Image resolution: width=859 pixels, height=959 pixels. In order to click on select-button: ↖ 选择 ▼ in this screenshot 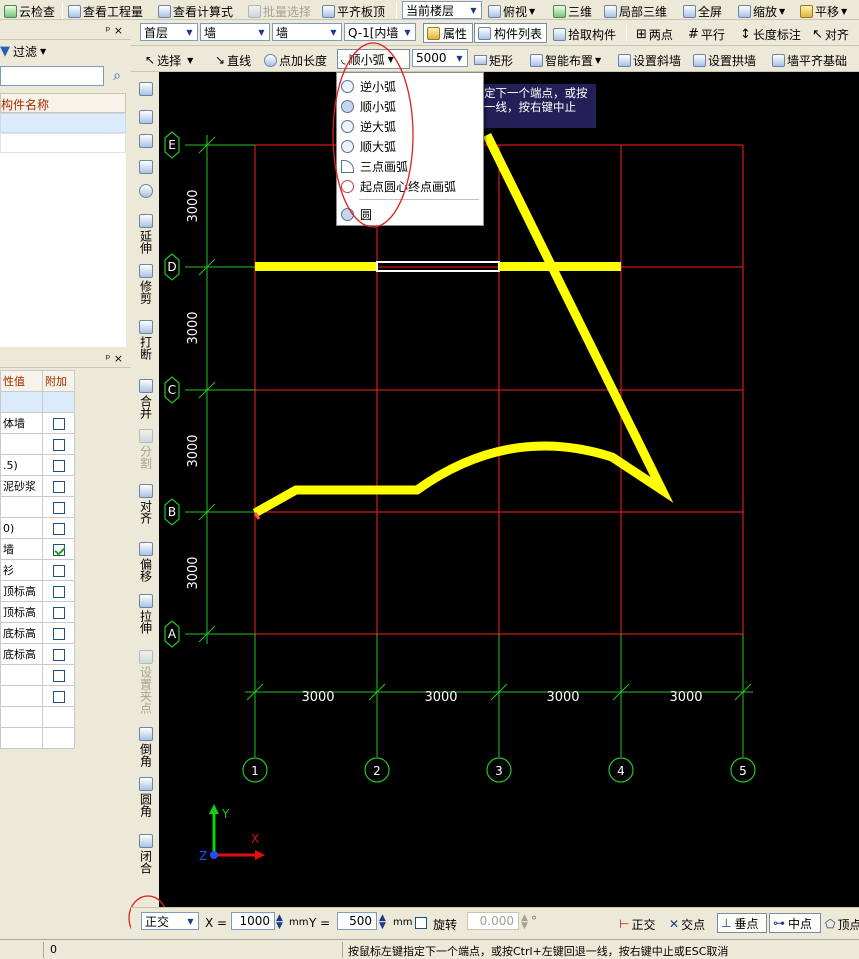, I will do `click(169, 60)`.